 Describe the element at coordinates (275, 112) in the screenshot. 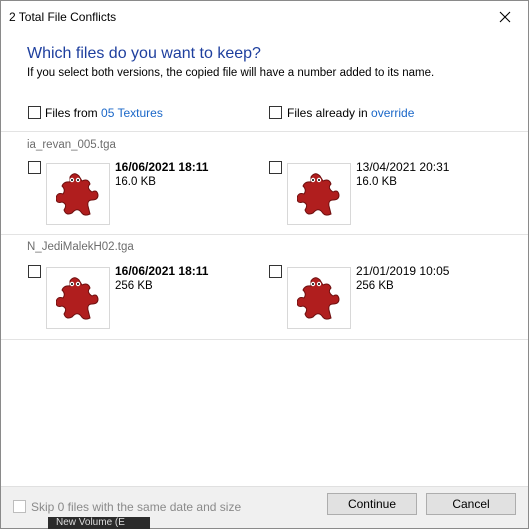

I see `select-all-dest-checkbox` at that location.